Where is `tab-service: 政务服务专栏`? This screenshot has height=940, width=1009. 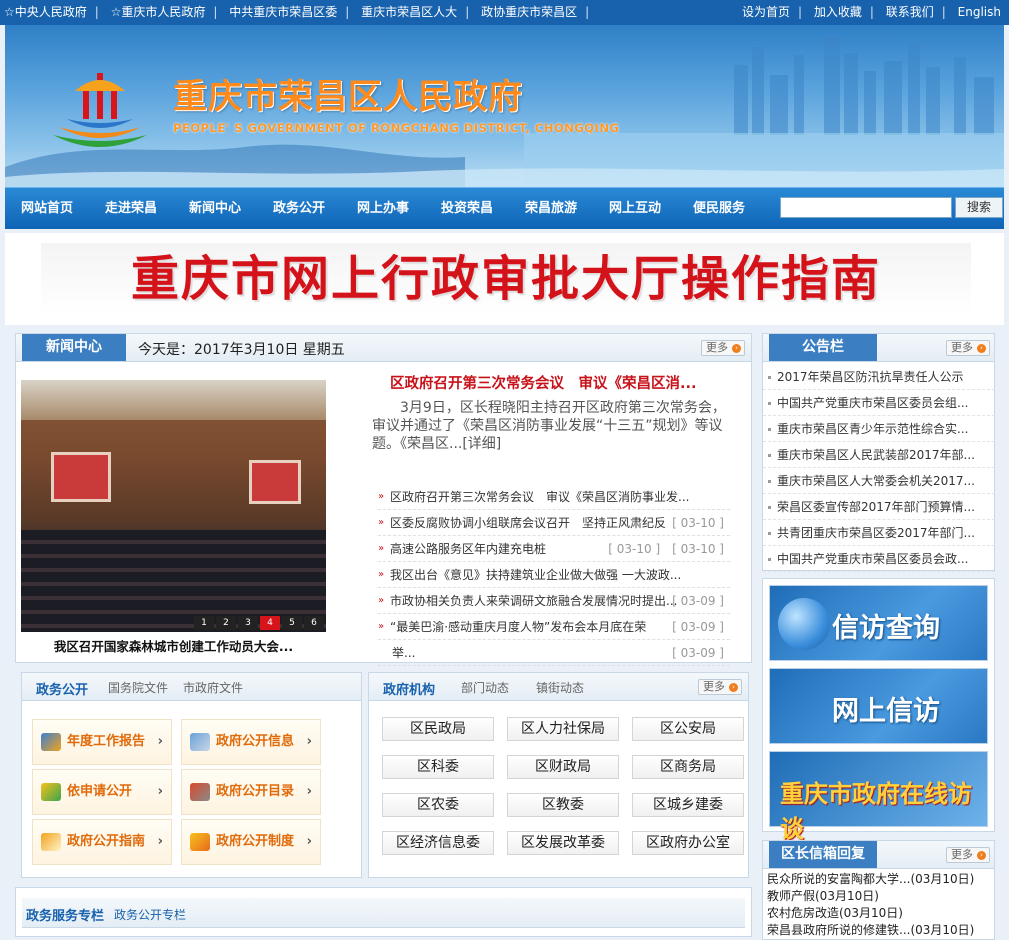 tab-service: 政务服务专栏 is located at coordinates (65, 914).